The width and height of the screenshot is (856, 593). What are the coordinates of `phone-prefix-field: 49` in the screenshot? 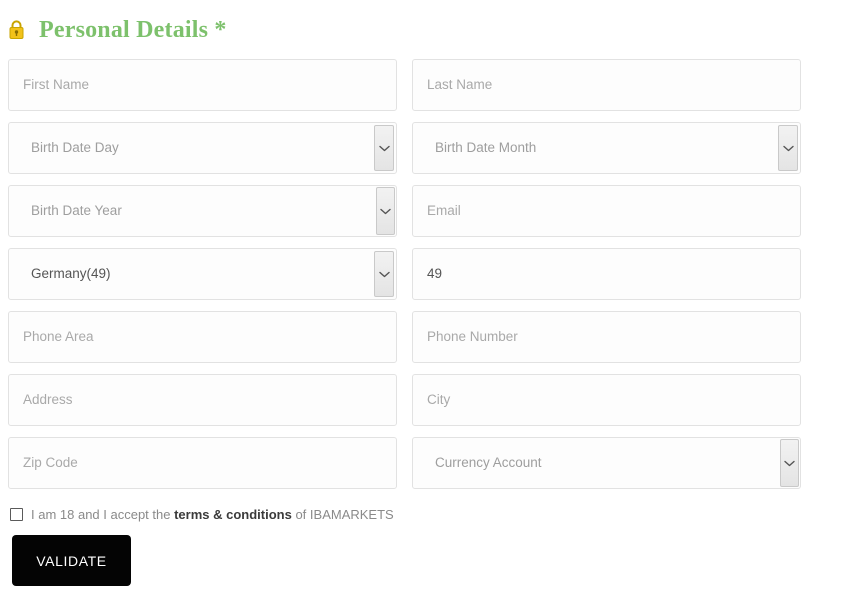 It's located at (606, 274).